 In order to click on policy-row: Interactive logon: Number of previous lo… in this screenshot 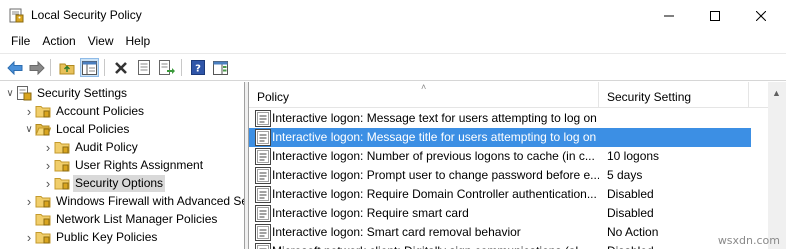, I will do `click(500, 156)`.